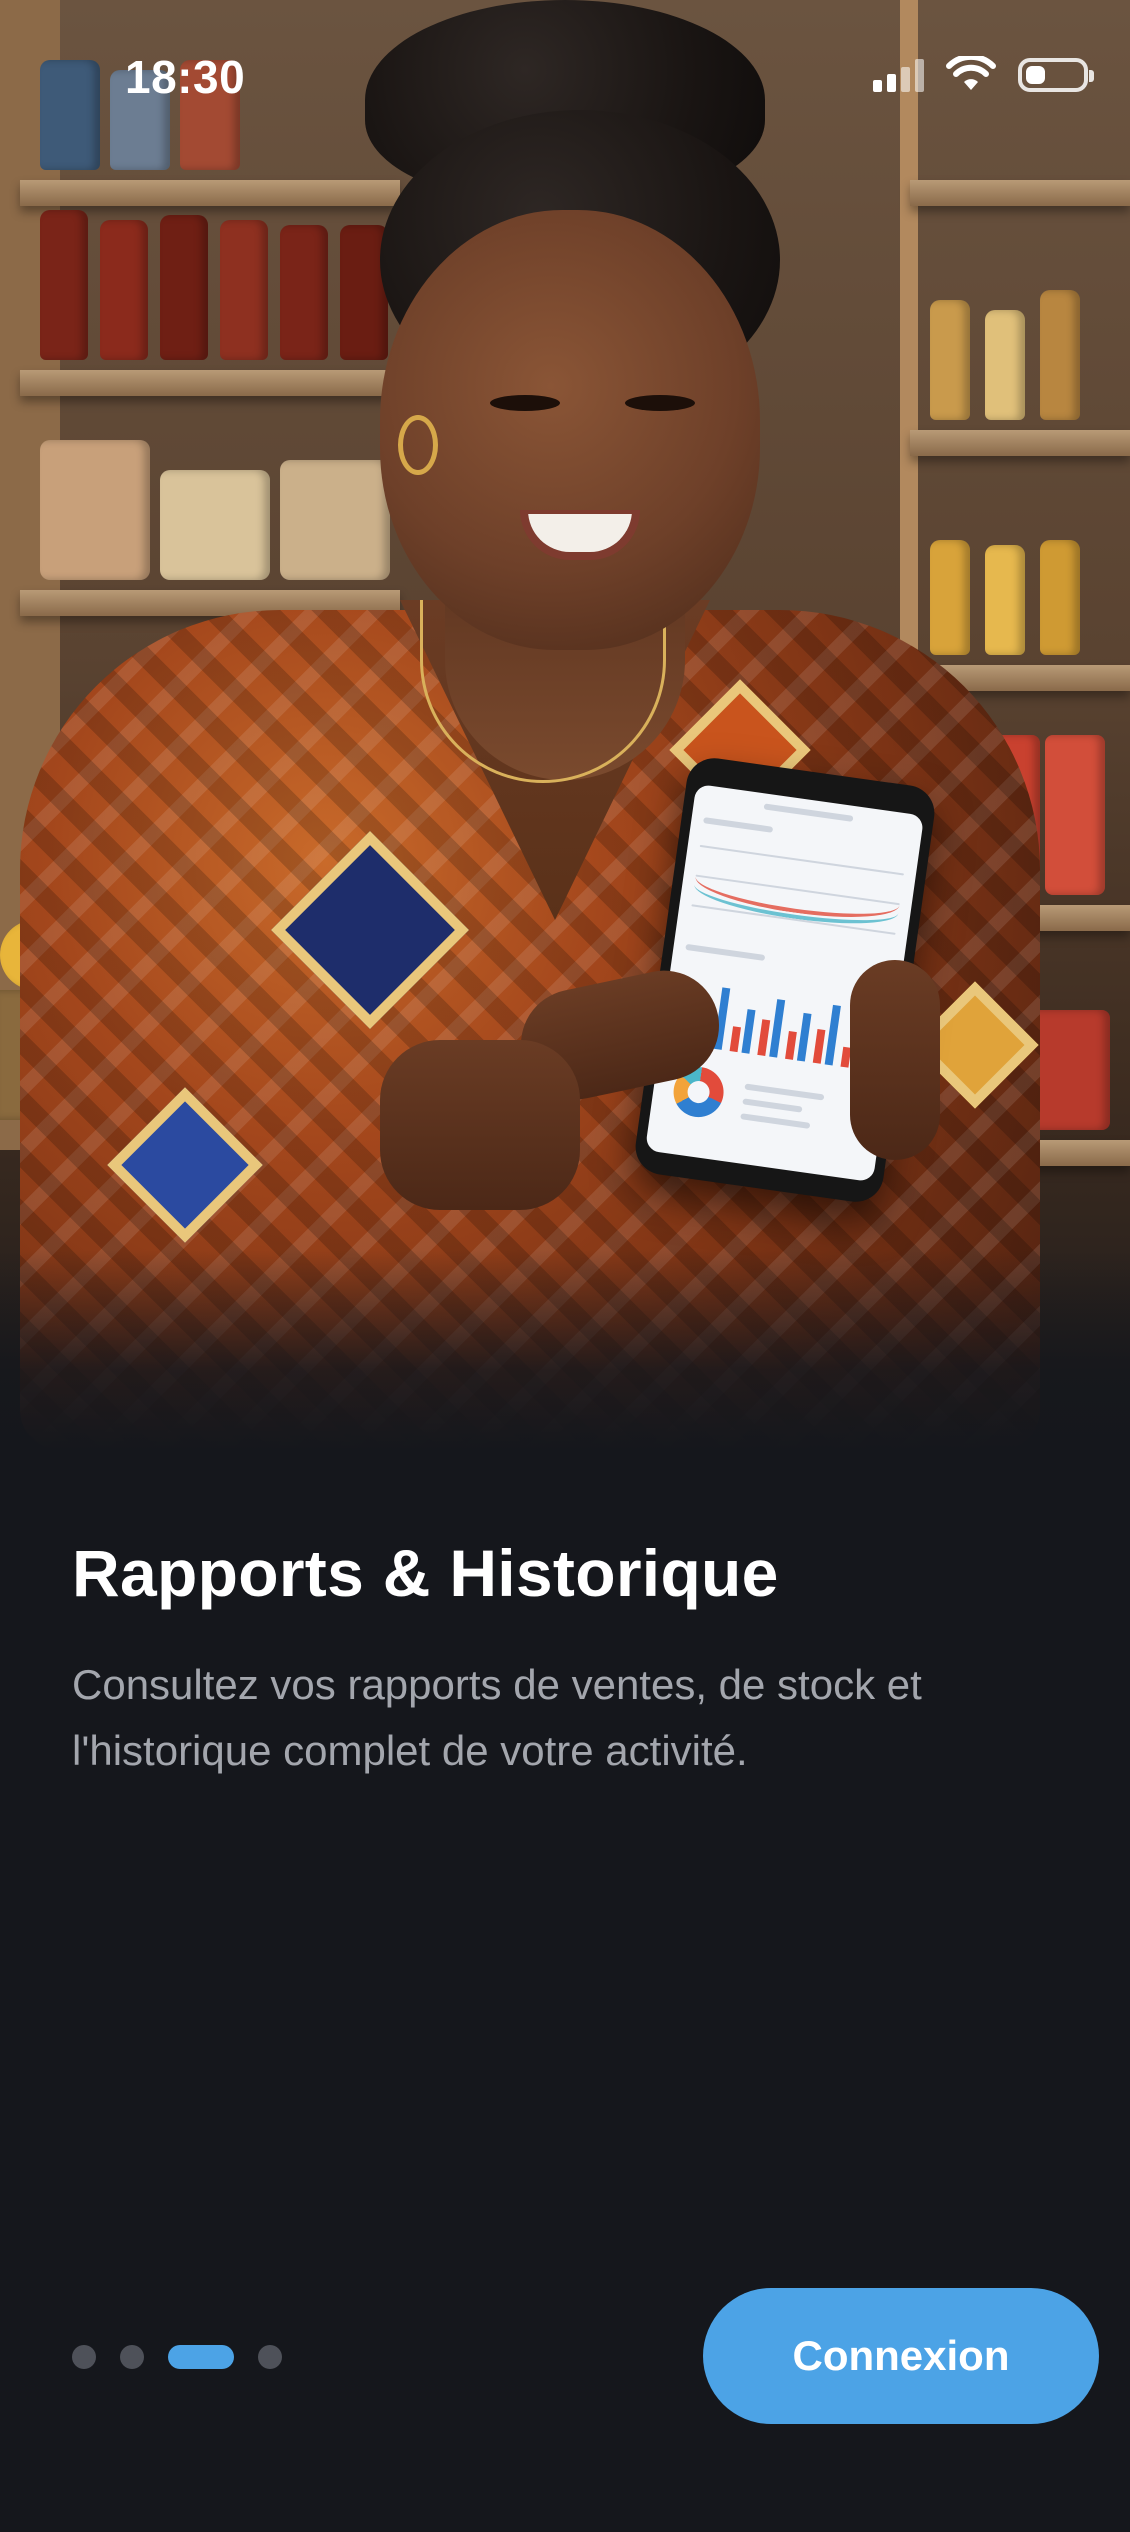 The width and height of the screenshot is (1130, 2532). I want to click on page-dot-active, so click(201, 2357).